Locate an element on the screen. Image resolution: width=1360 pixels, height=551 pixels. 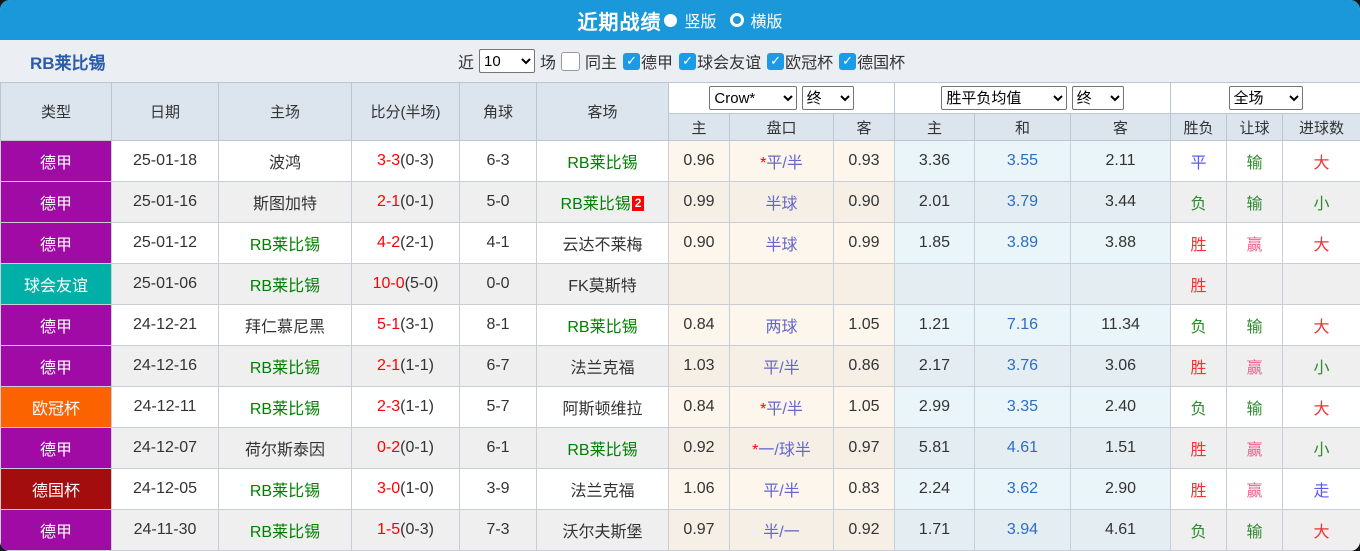
scope-select: 全场 is located at coordinates (1265, 98).